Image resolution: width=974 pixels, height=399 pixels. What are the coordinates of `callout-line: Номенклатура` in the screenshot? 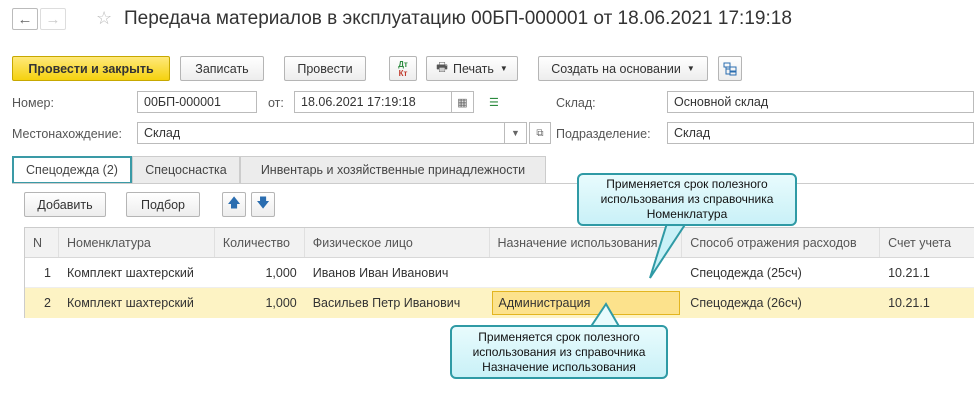 It's located at (687, 214).